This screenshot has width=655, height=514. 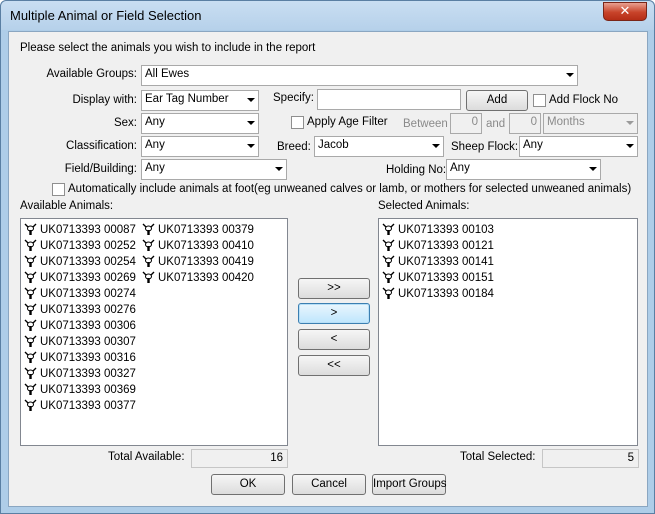 I want to click on between-label: Between, so click(x=425, y=124).